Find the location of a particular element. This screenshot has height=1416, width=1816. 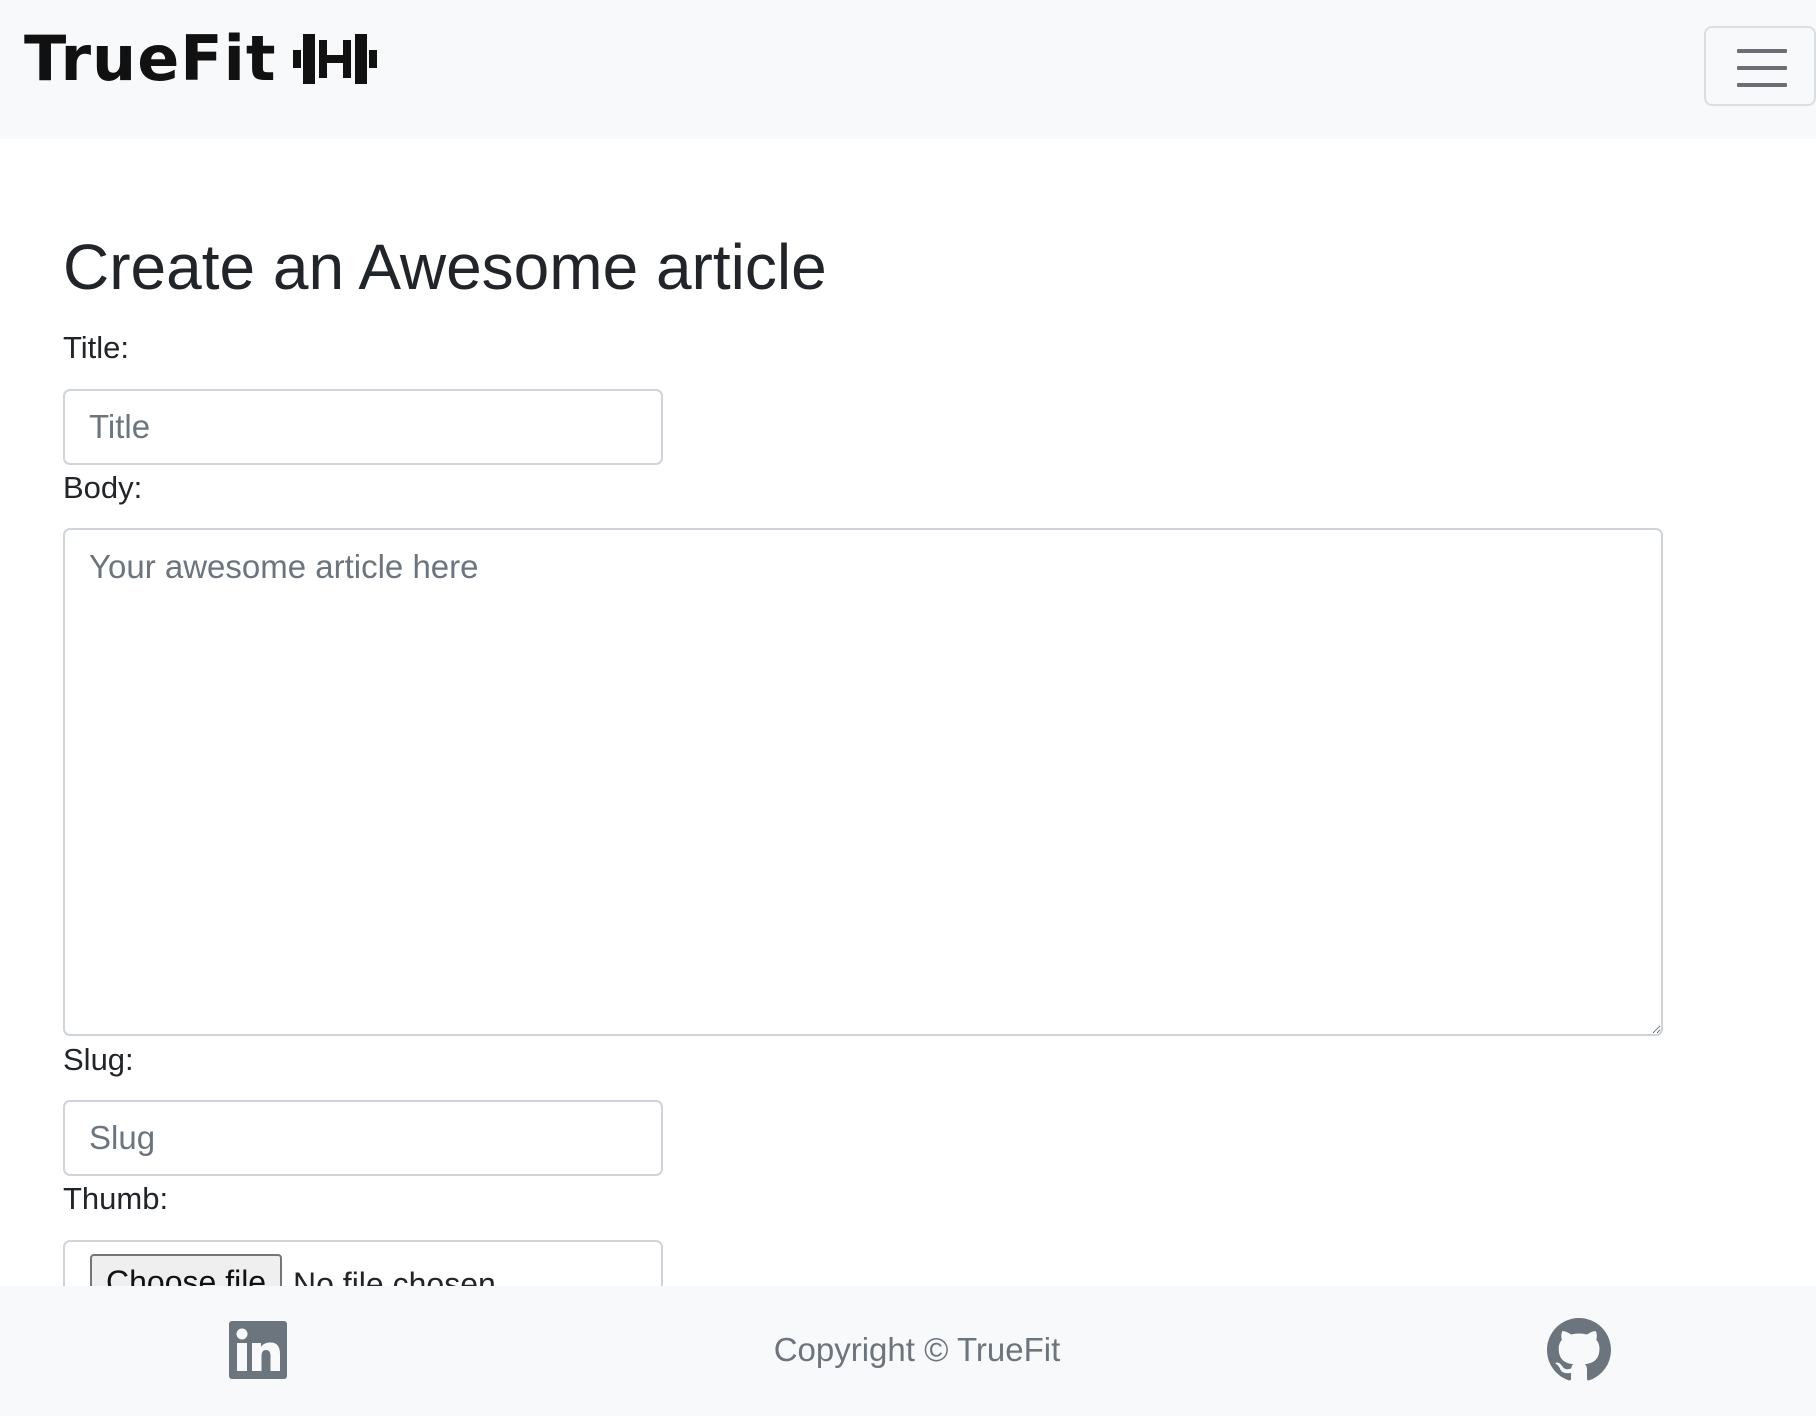

navbar-toggle-button is located at coordinates (1760, 66).